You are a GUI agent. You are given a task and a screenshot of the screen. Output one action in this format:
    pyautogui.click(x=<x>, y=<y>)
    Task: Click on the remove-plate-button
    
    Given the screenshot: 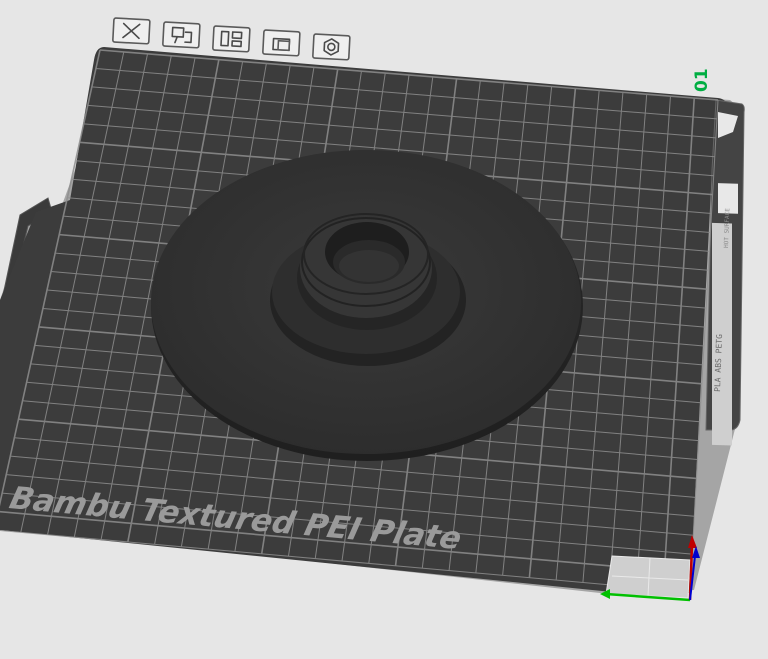 What is the action you would take?
    pyautogui.click(x=131, y=31)
    